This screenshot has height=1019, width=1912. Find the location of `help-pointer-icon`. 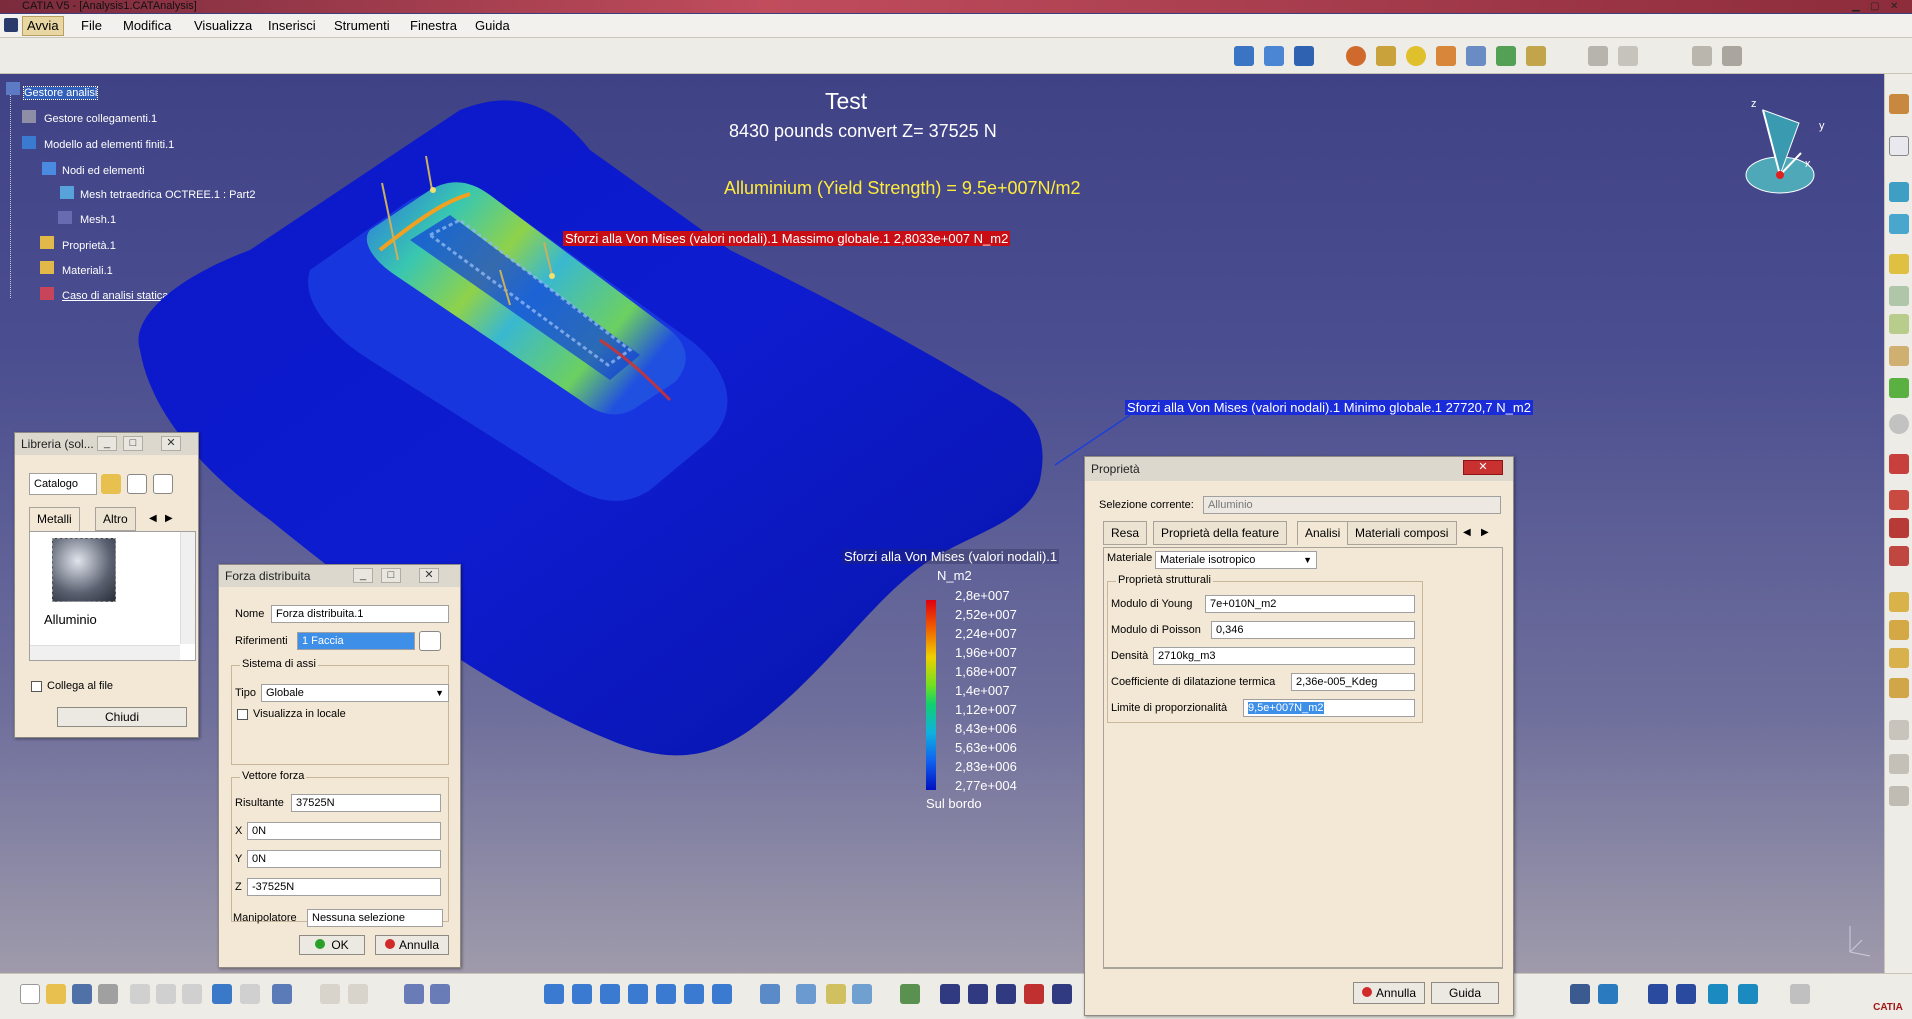

help-pointer-icon is located at coordinates (282, 994).